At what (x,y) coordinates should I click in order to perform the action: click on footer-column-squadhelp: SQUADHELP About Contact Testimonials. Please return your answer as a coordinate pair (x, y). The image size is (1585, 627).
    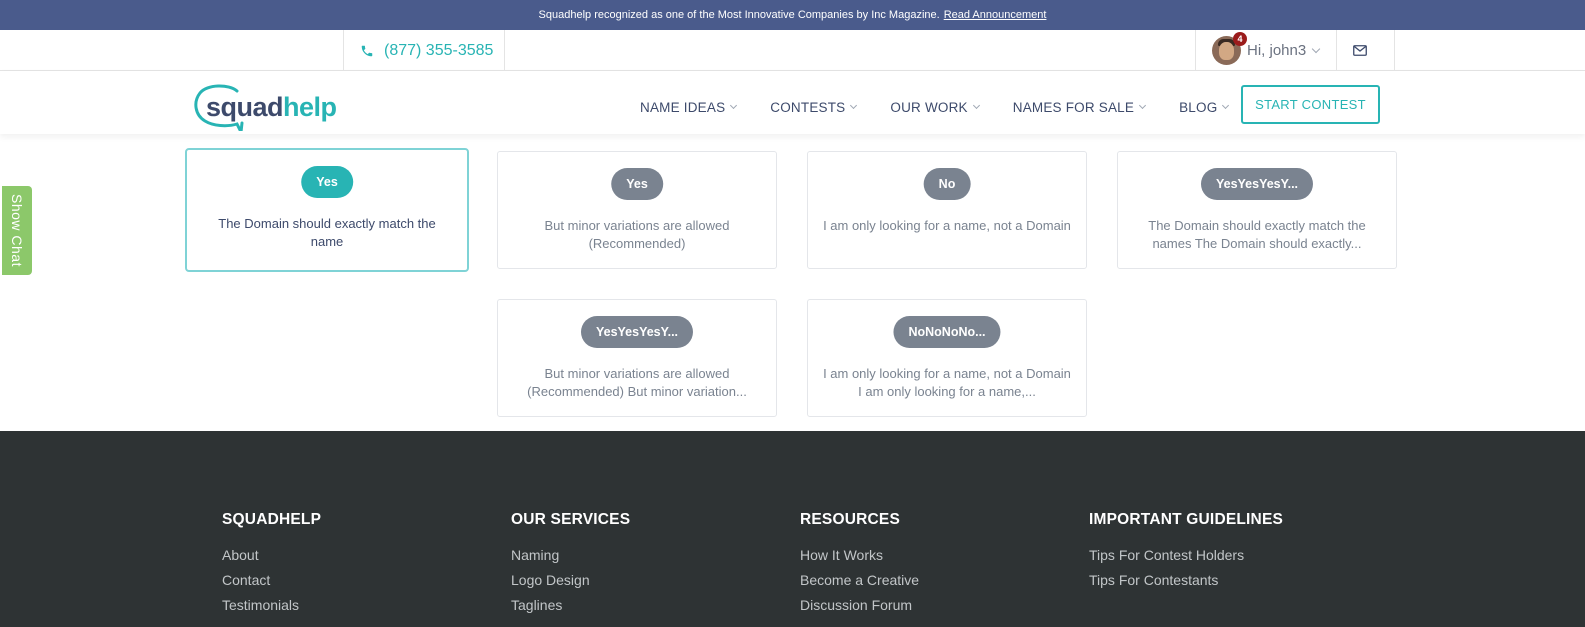
    Looking at the image, I should click on (271, 564).